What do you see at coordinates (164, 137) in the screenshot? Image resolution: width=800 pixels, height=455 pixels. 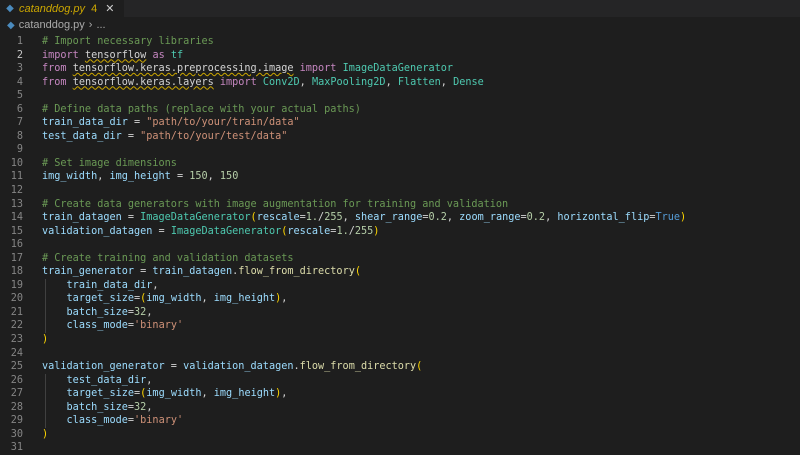 I see `code-text: test_data_dir = "path/to/your/test/data"` at bounding box center [164, 137].